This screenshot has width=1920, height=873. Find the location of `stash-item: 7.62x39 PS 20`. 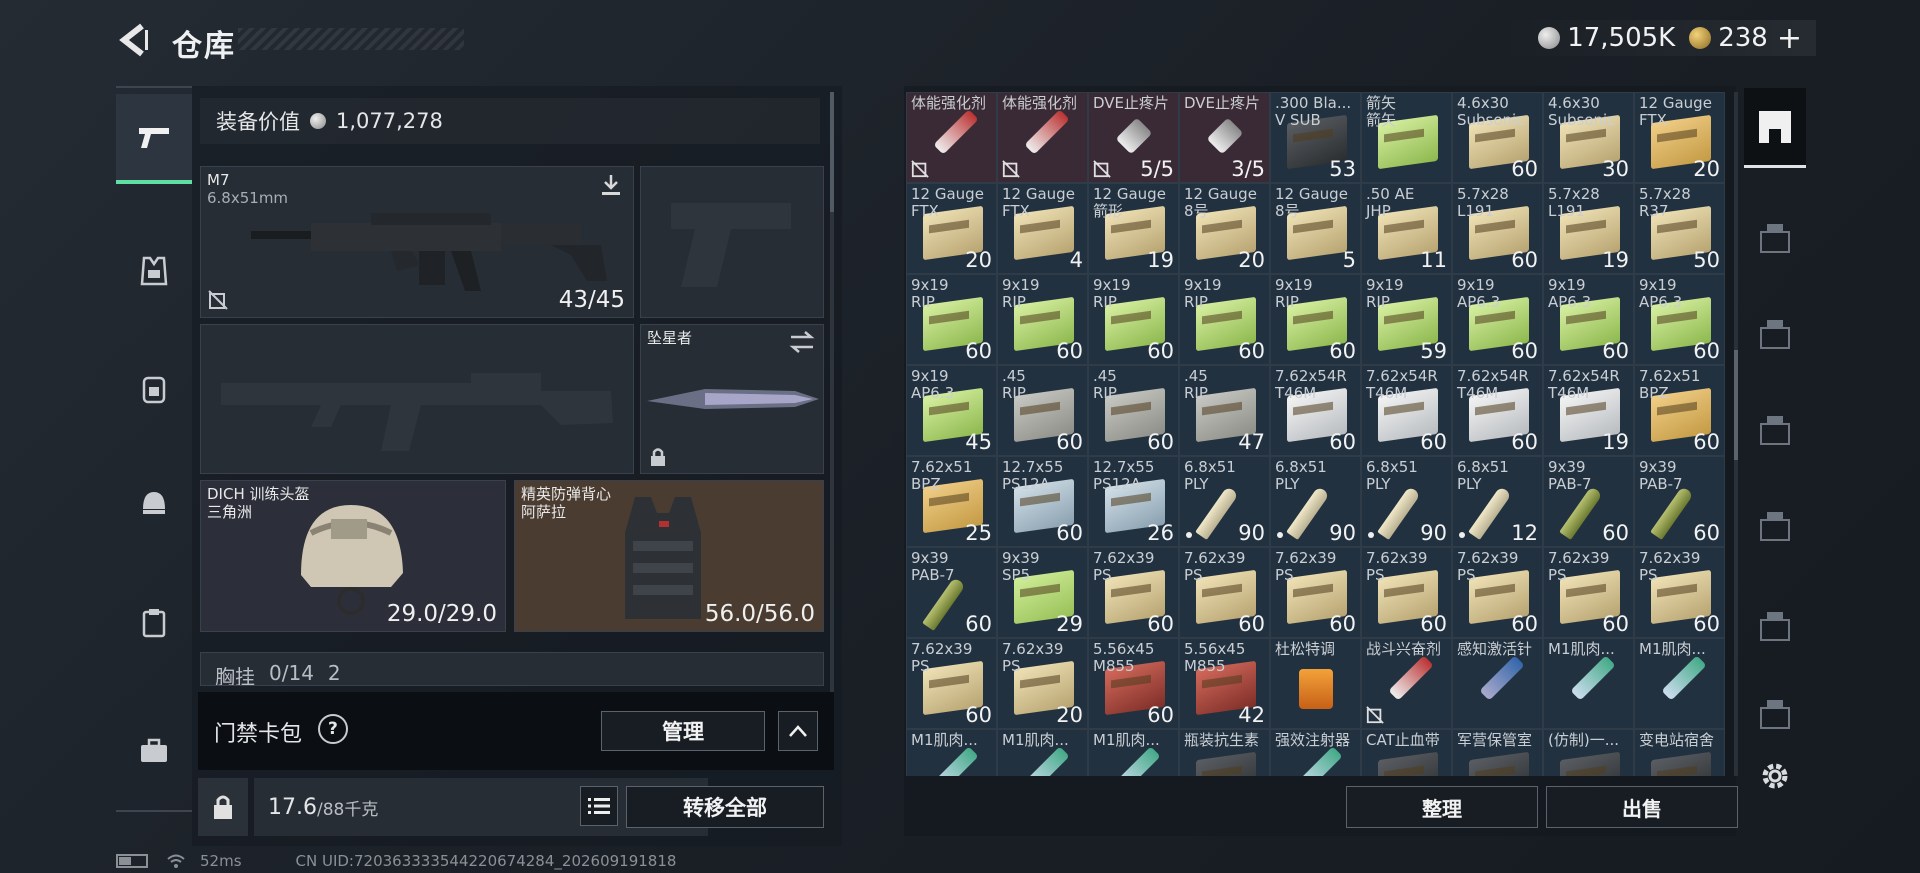

stash-item: 7.62x39 PS 20 is located at coordinates (1042, 683).